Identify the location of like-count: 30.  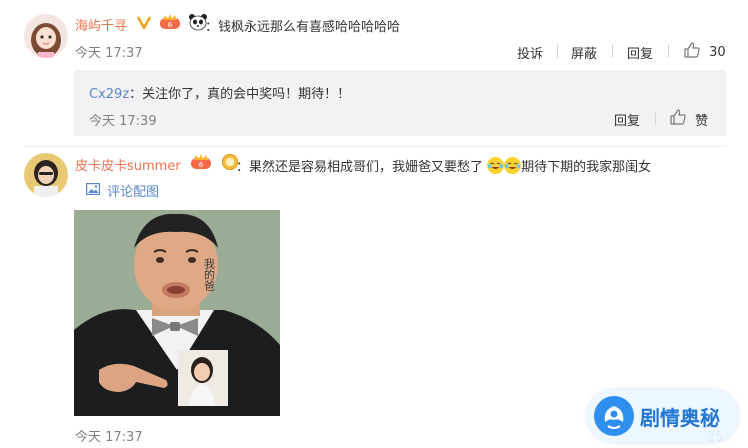
(717, 52).